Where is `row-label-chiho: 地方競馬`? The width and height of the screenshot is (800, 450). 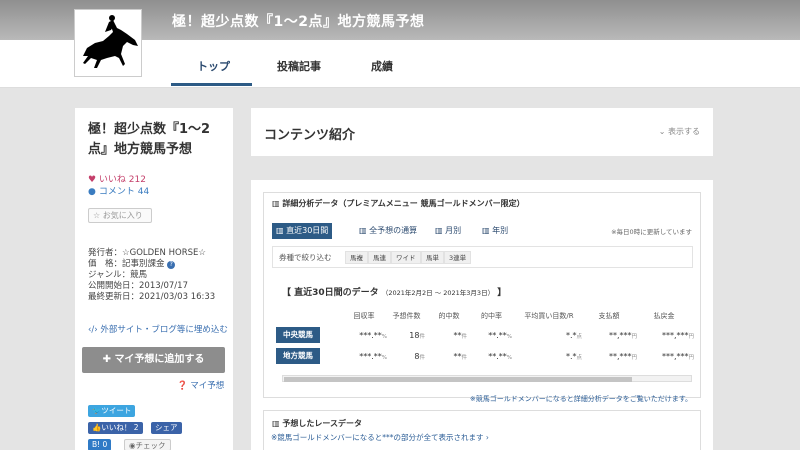
row-label-chiho: 地方競馬 is located at coordinates (298, 356).